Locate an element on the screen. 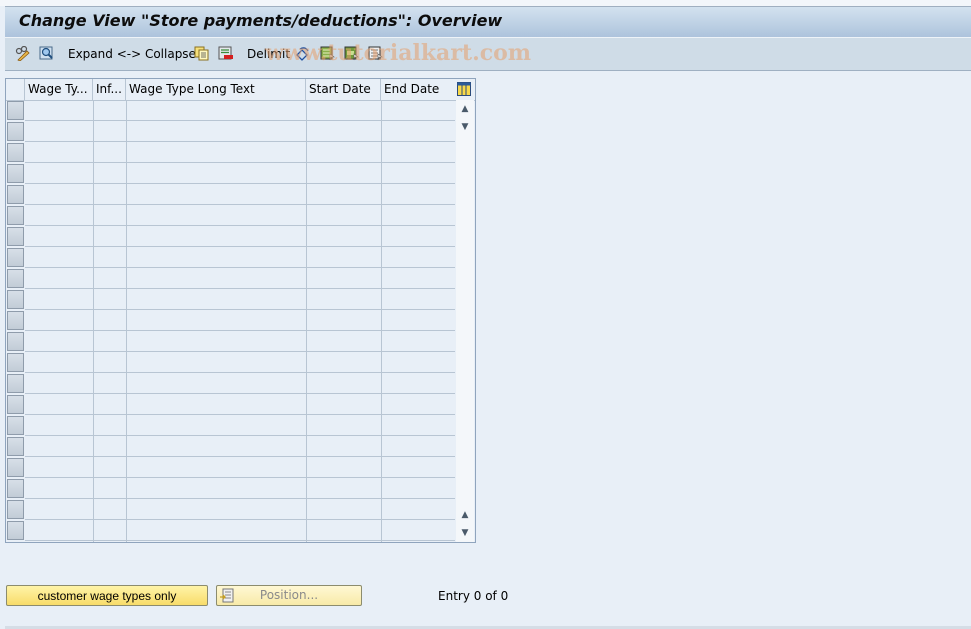 This screenshot has width=971, height=629. position-icon is located at coordinates (227, 595).